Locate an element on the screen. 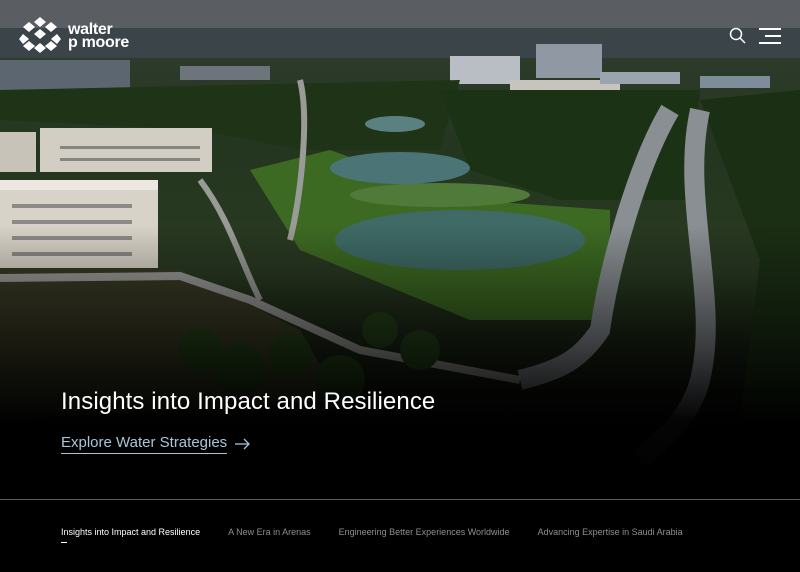 This screenshot has height=572, width=800. menu-button is located at coordinates (770, 36).